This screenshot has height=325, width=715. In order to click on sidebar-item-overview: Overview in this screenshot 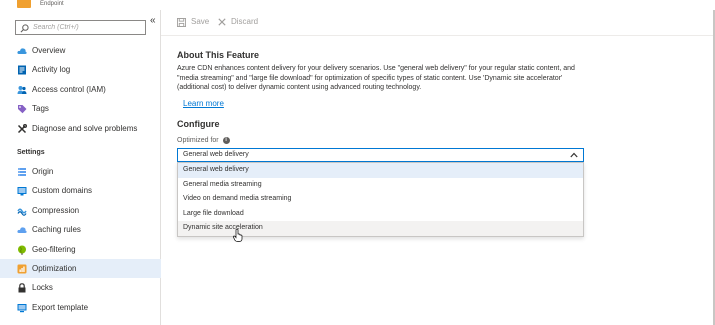, I will do `click(80, 50)`.